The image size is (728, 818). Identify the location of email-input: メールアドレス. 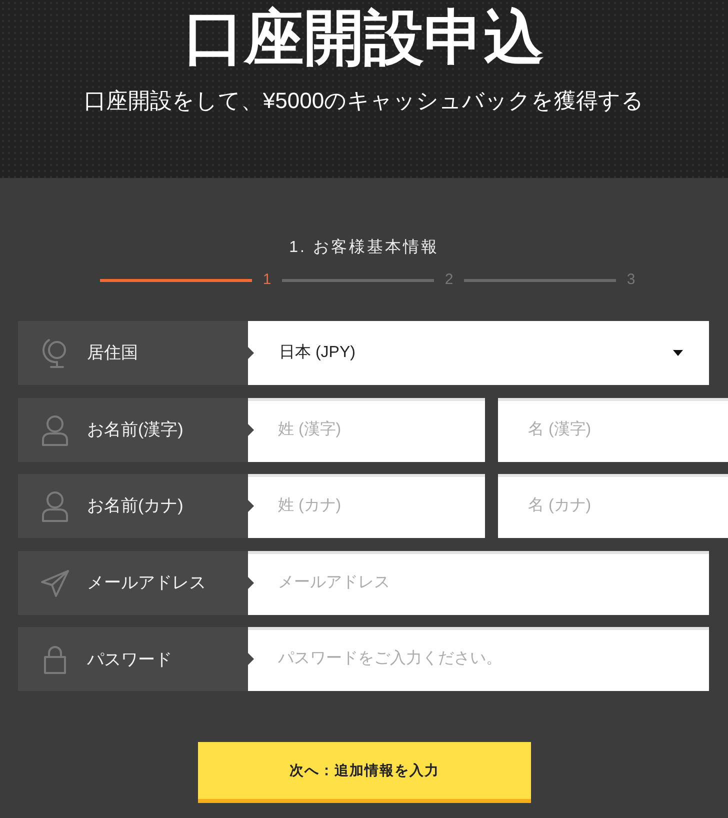
(478, 582).